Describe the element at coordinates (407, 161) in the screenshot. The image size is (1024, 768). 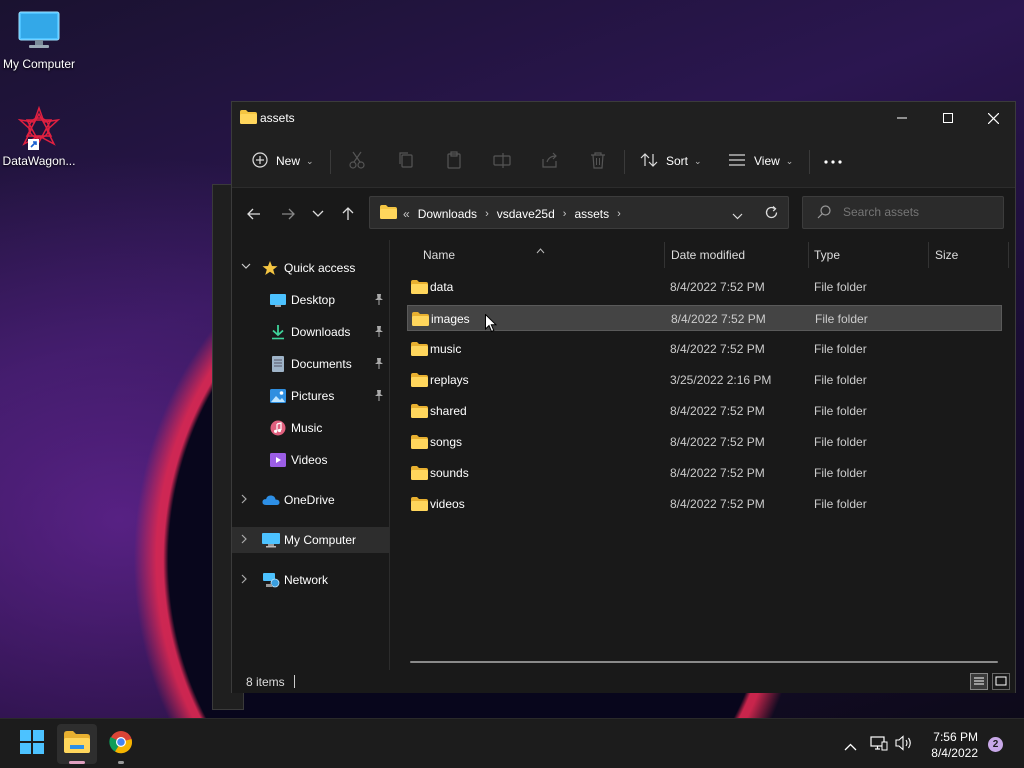
I see `copy-icon` at that location.